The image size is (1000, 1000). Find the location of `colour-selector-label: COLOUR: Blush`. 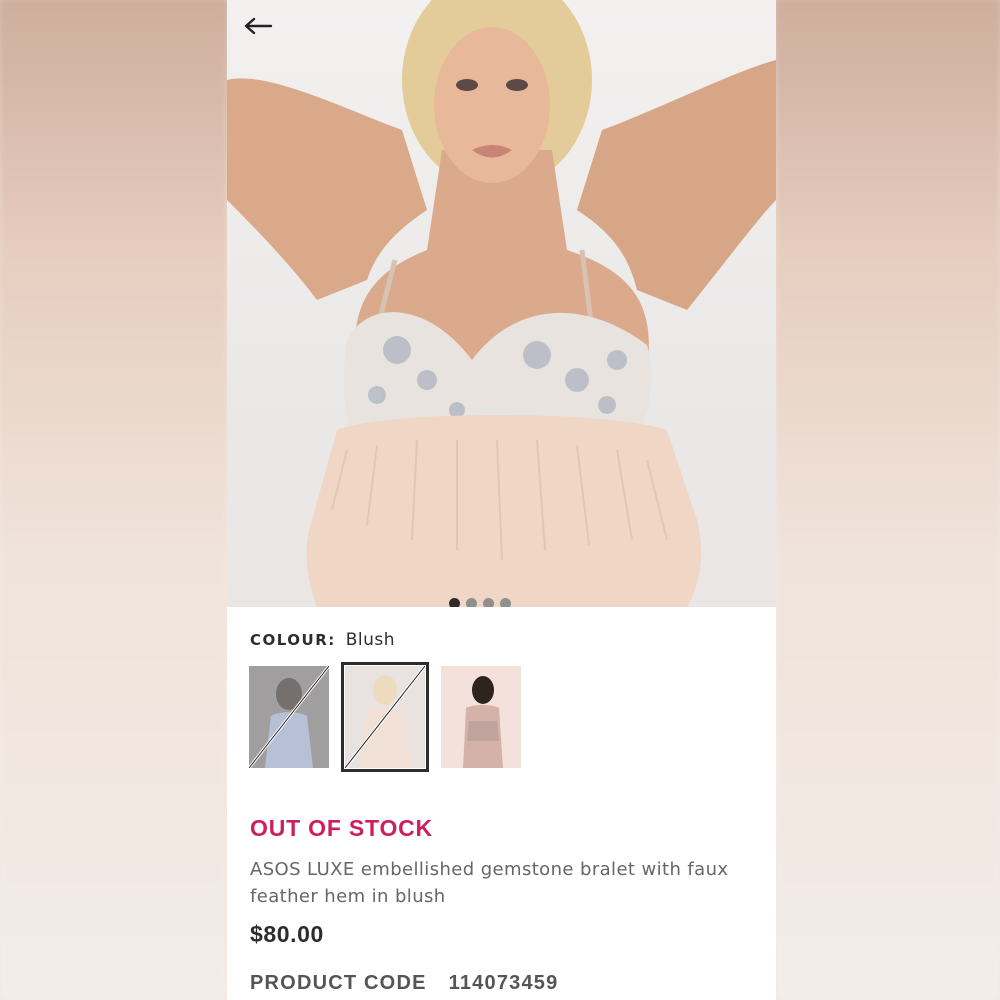

colour-selector-label: COLOUR: Blush is located at coordinates (322, 640).